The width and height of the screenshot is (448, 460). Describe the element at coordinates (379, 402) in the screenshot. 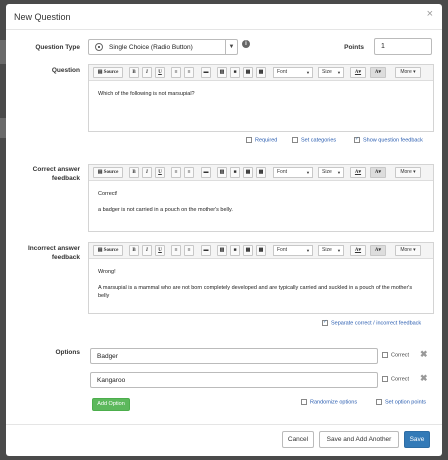

I see `set-points-checkbox` at that location.